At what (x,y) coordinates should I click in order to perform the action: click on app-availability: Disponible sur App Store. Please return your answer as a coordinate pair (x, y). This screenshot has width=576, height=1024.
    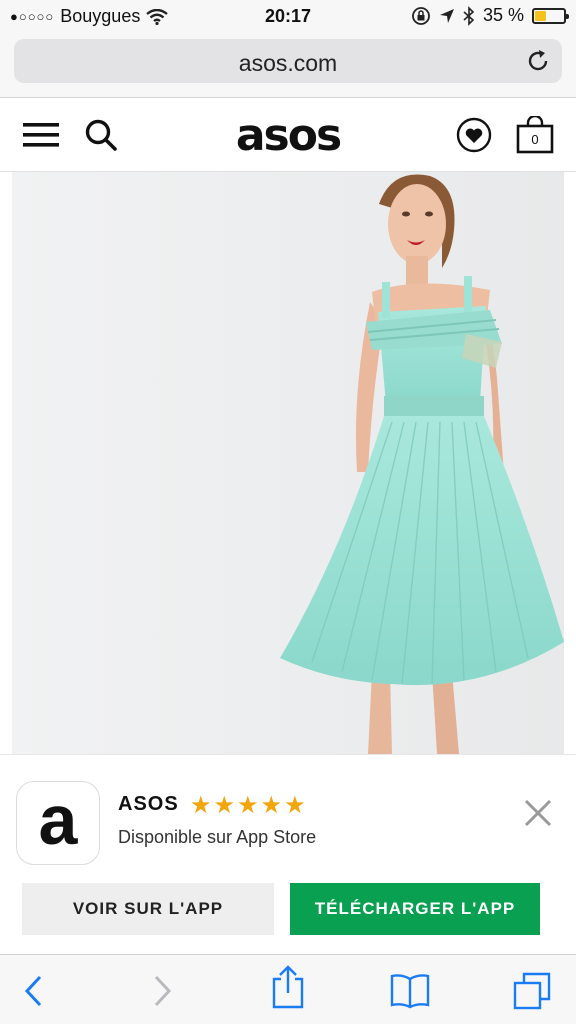
    Looking at the image, I should click on (217, 837).